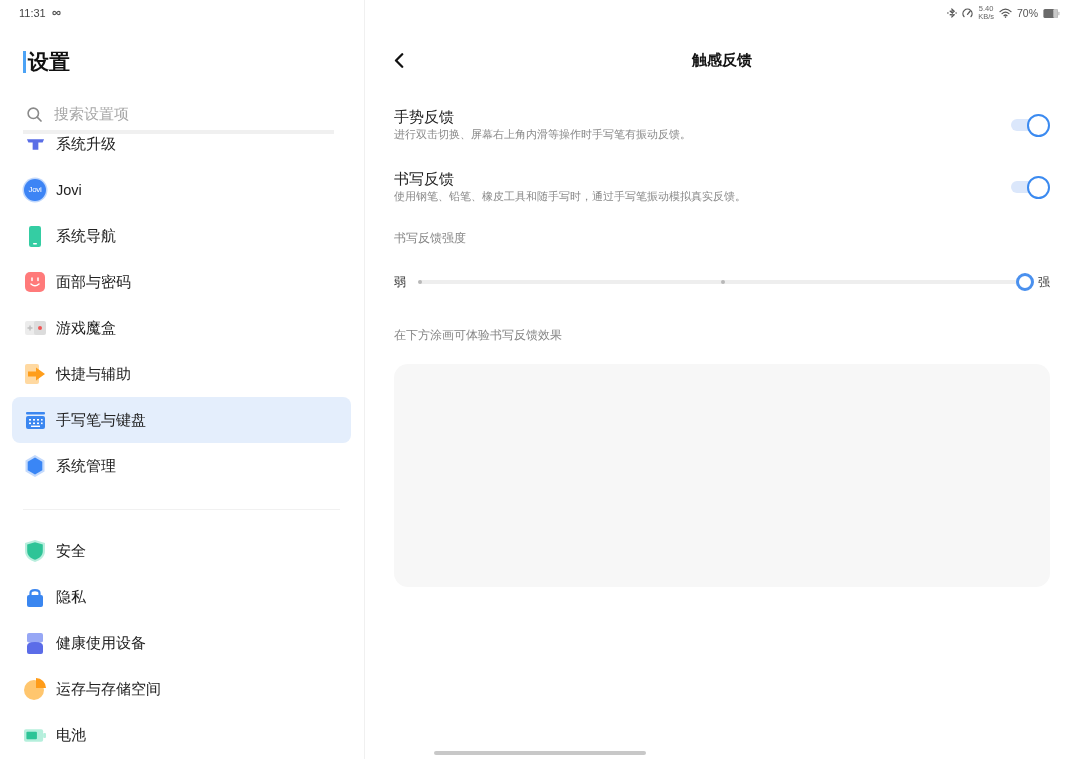 The width and height of the screenshot is (1080, 759). What do you see at coordinates (430, 238) in the screenshot?
I see `section-label: 书写反馈强度` at bounding box center [430, 238].